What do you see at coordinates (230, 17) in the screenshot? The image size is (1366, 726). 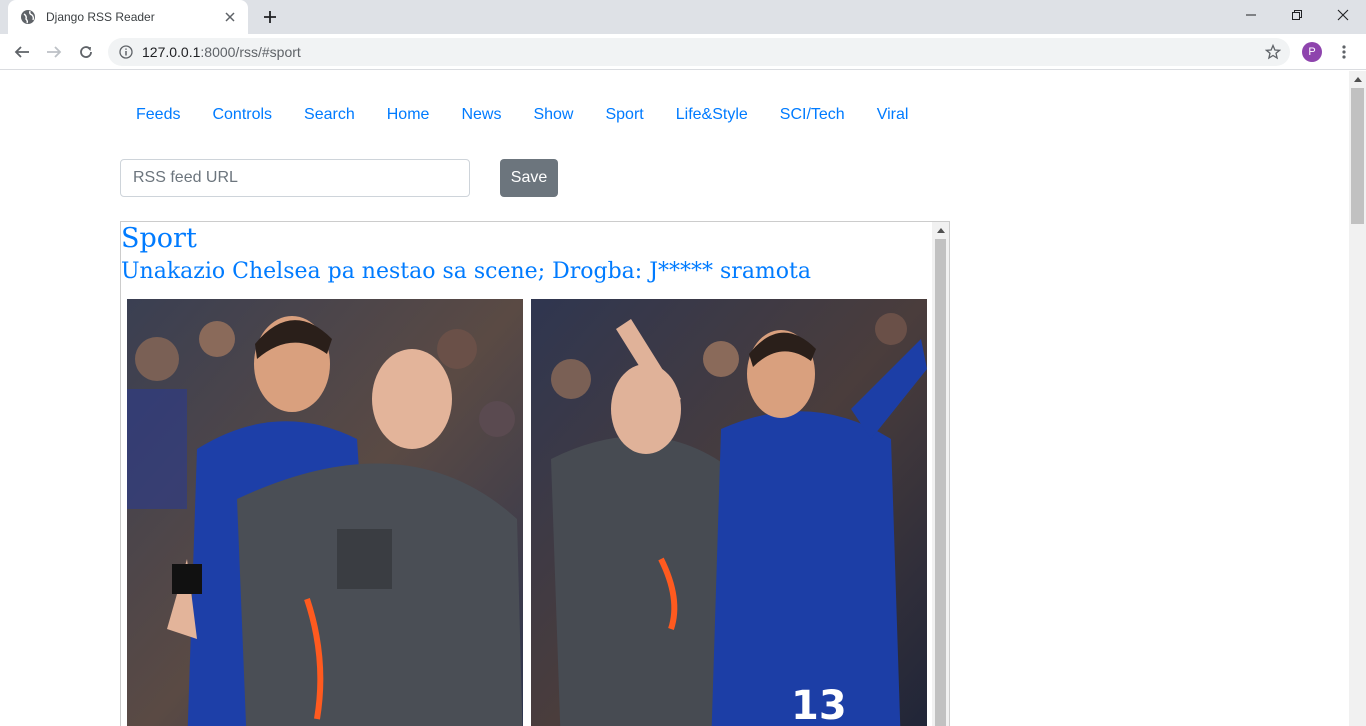 I see `close-tab-icon` at bounding box center [230, 17].